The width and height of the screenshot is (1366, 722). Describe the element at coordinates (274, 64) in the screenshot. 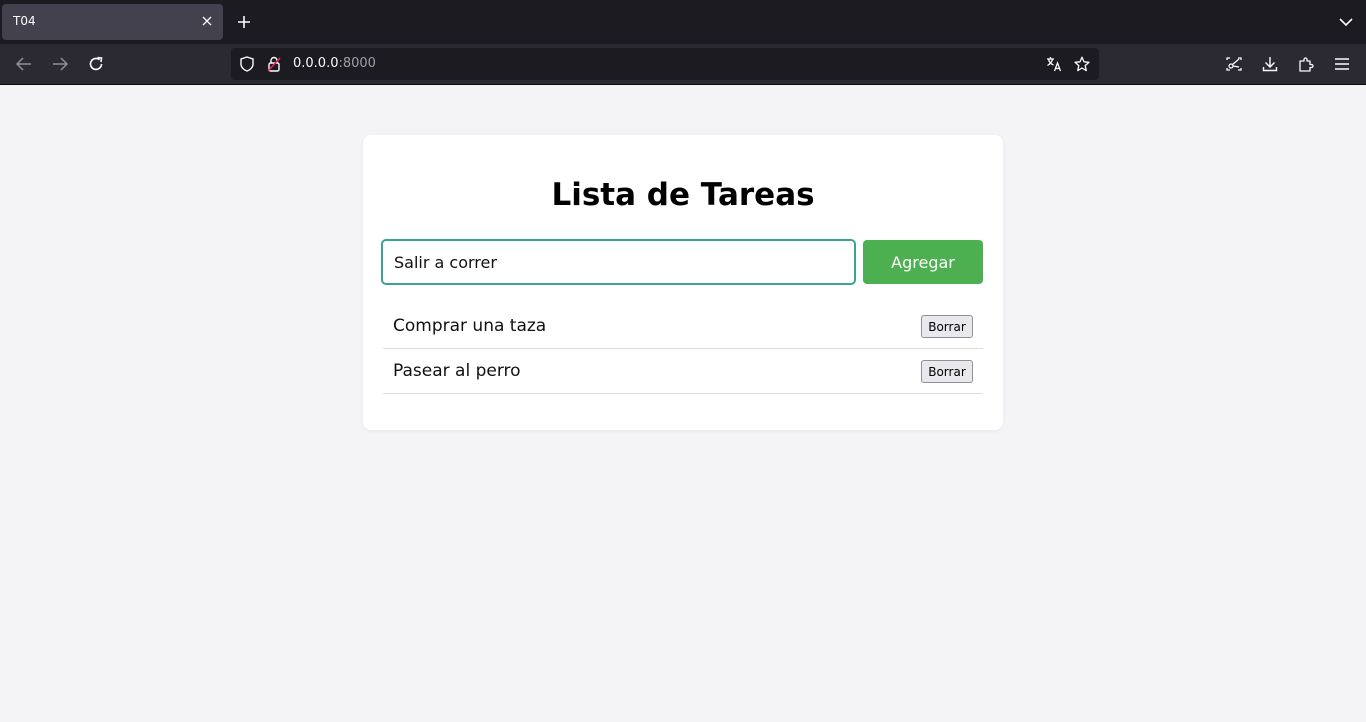

I see `lock-icon` at that location.